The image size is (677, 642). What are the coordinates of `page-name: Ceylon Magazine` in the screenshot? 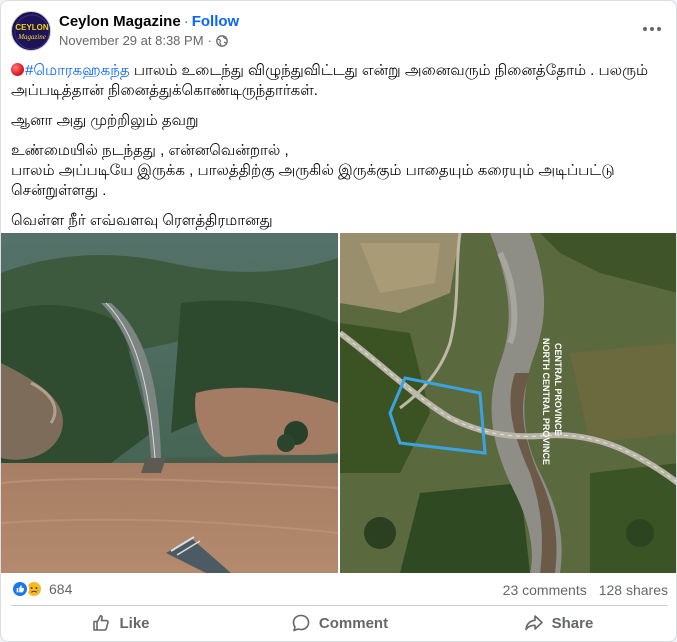 It's located at (120, 21).